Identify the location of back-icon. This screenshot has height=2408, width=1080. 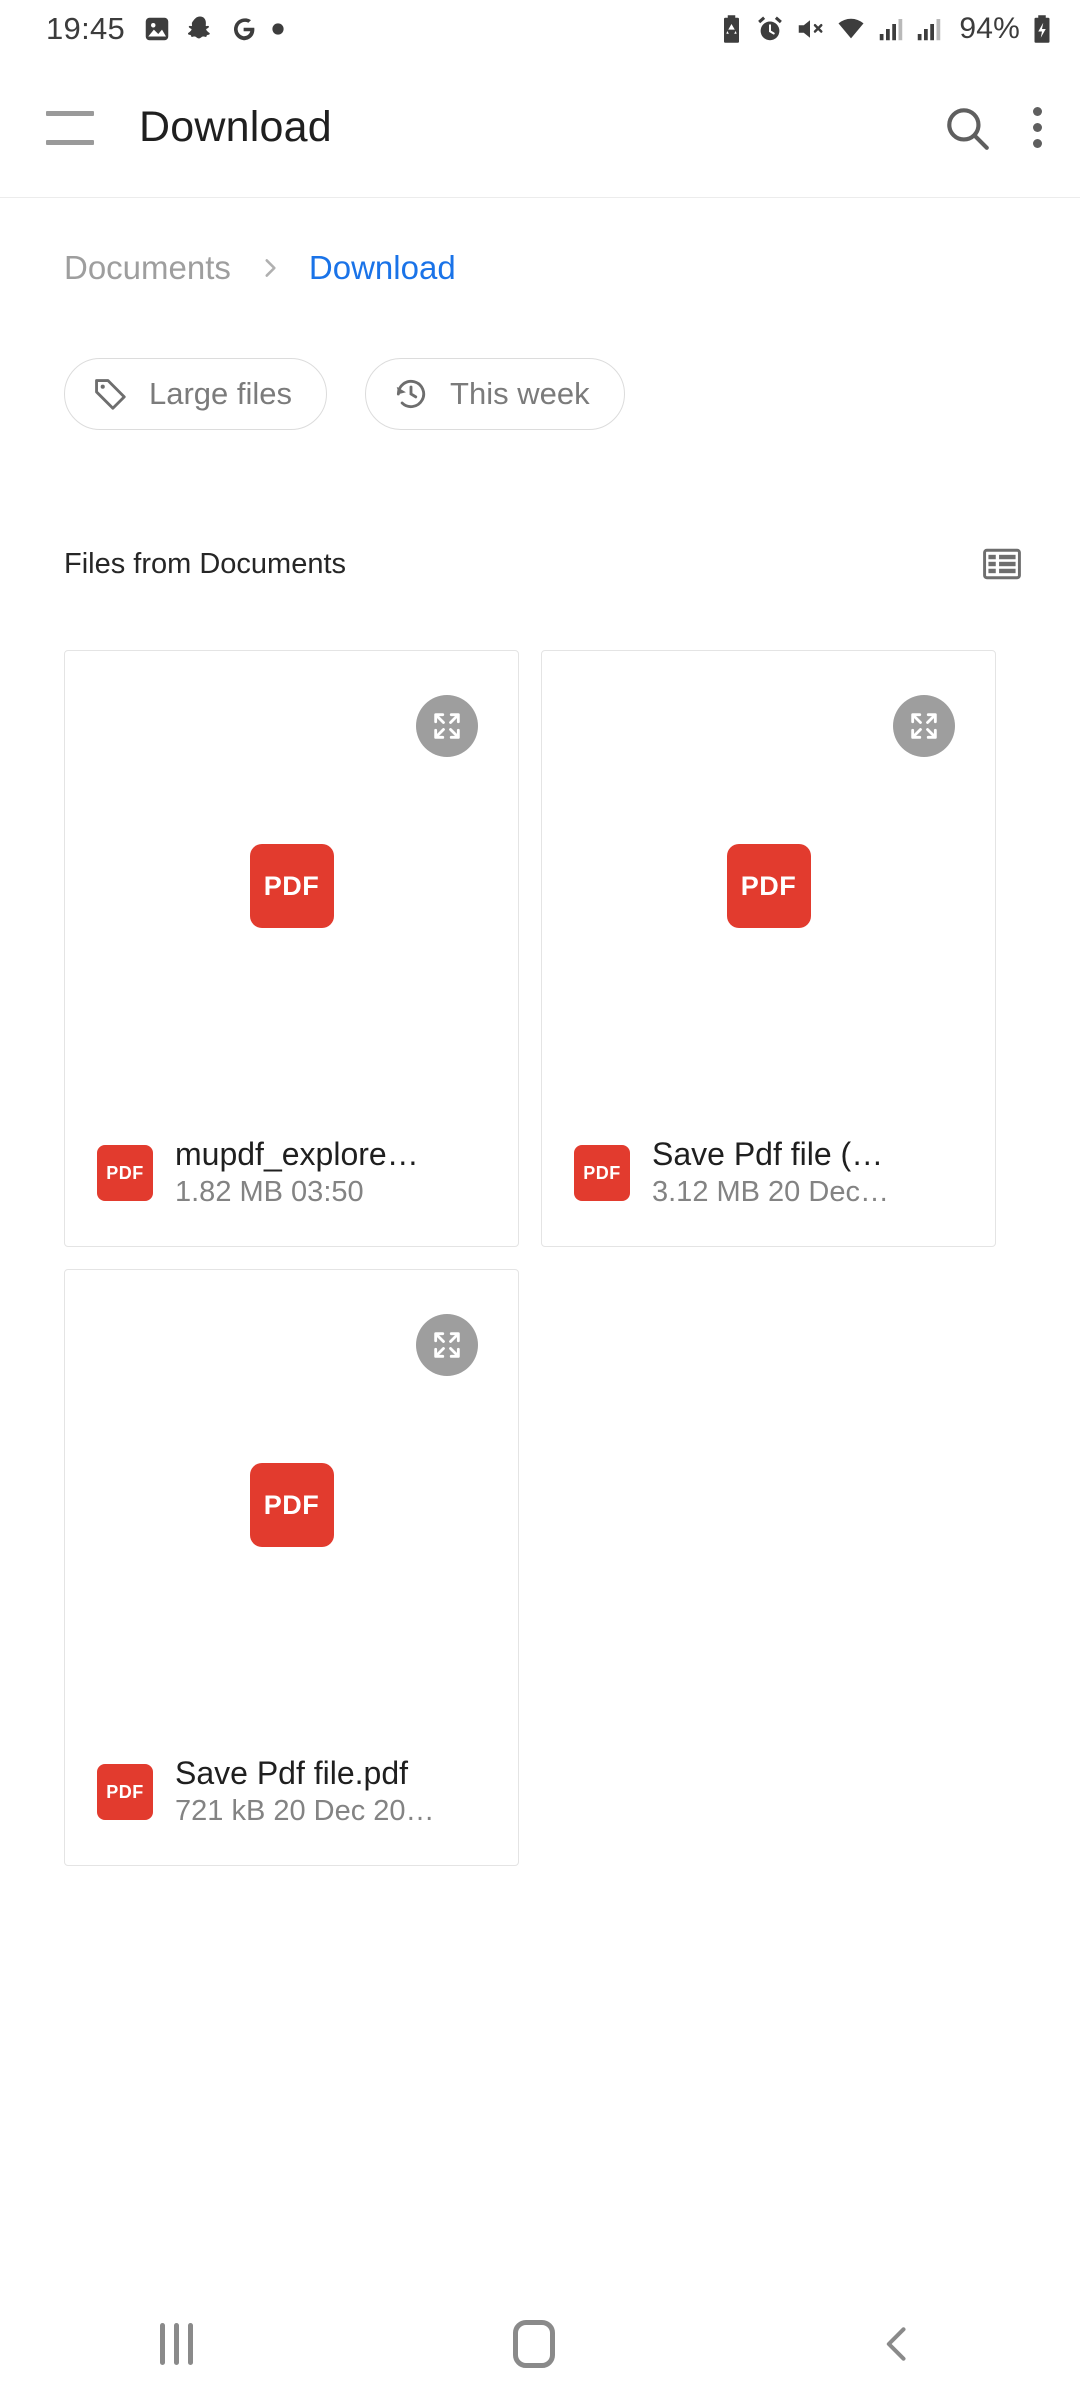
(898, 2344).